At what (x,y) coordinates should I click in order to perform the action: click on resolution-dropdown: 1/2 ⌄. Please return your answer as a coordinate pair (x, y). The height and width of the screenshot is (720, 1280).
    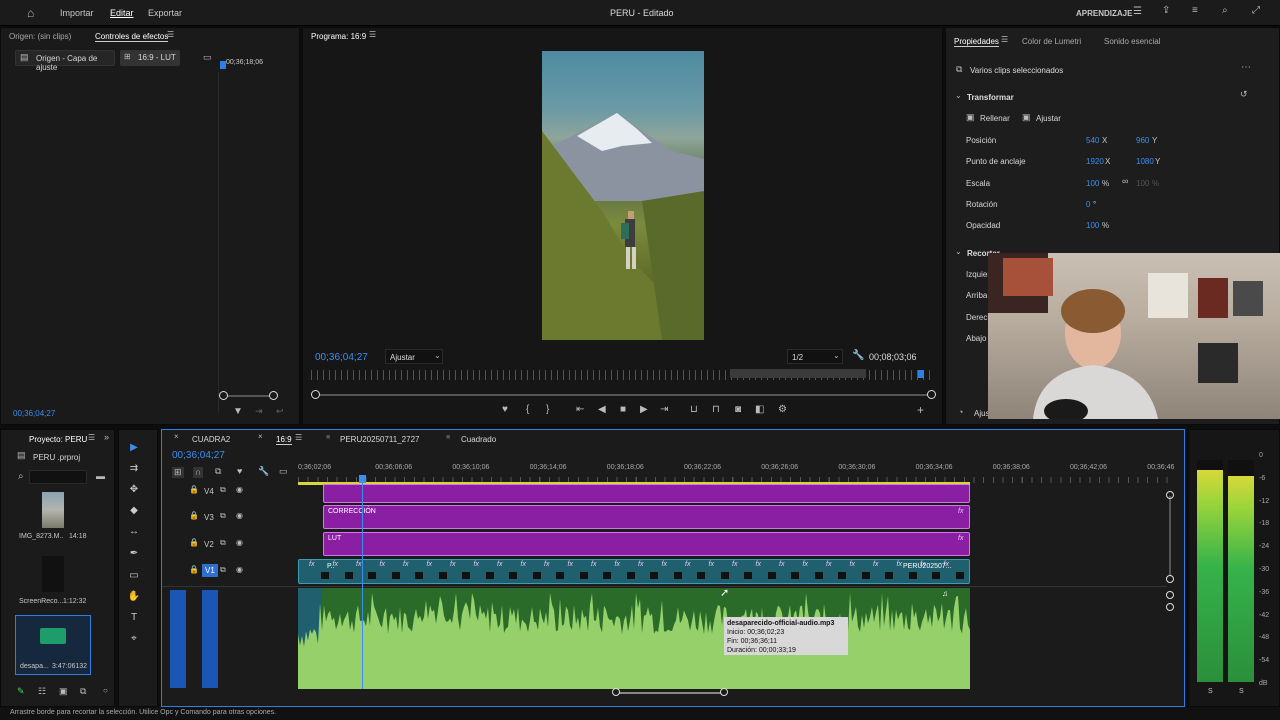
    Looking at the image, I should click on (815, 356).